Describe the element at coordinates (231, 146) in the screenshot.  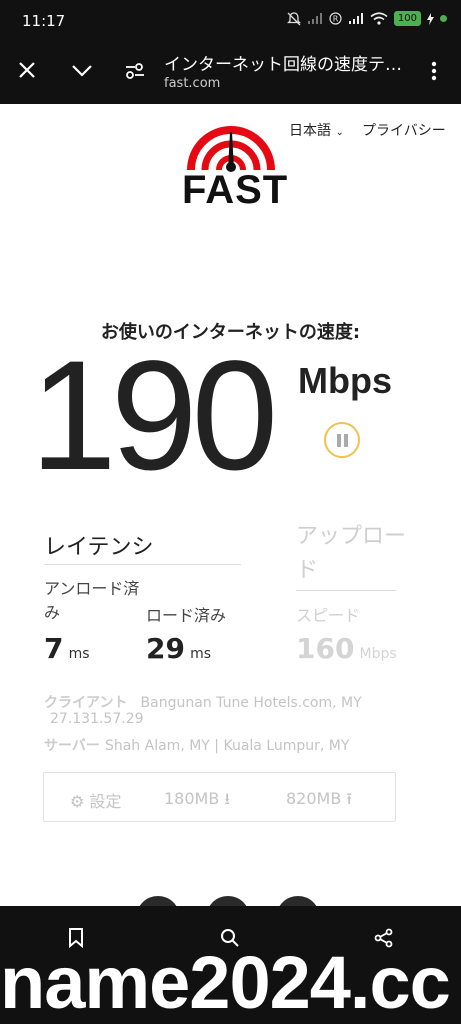
I see `fast-logo-icon` at that location.